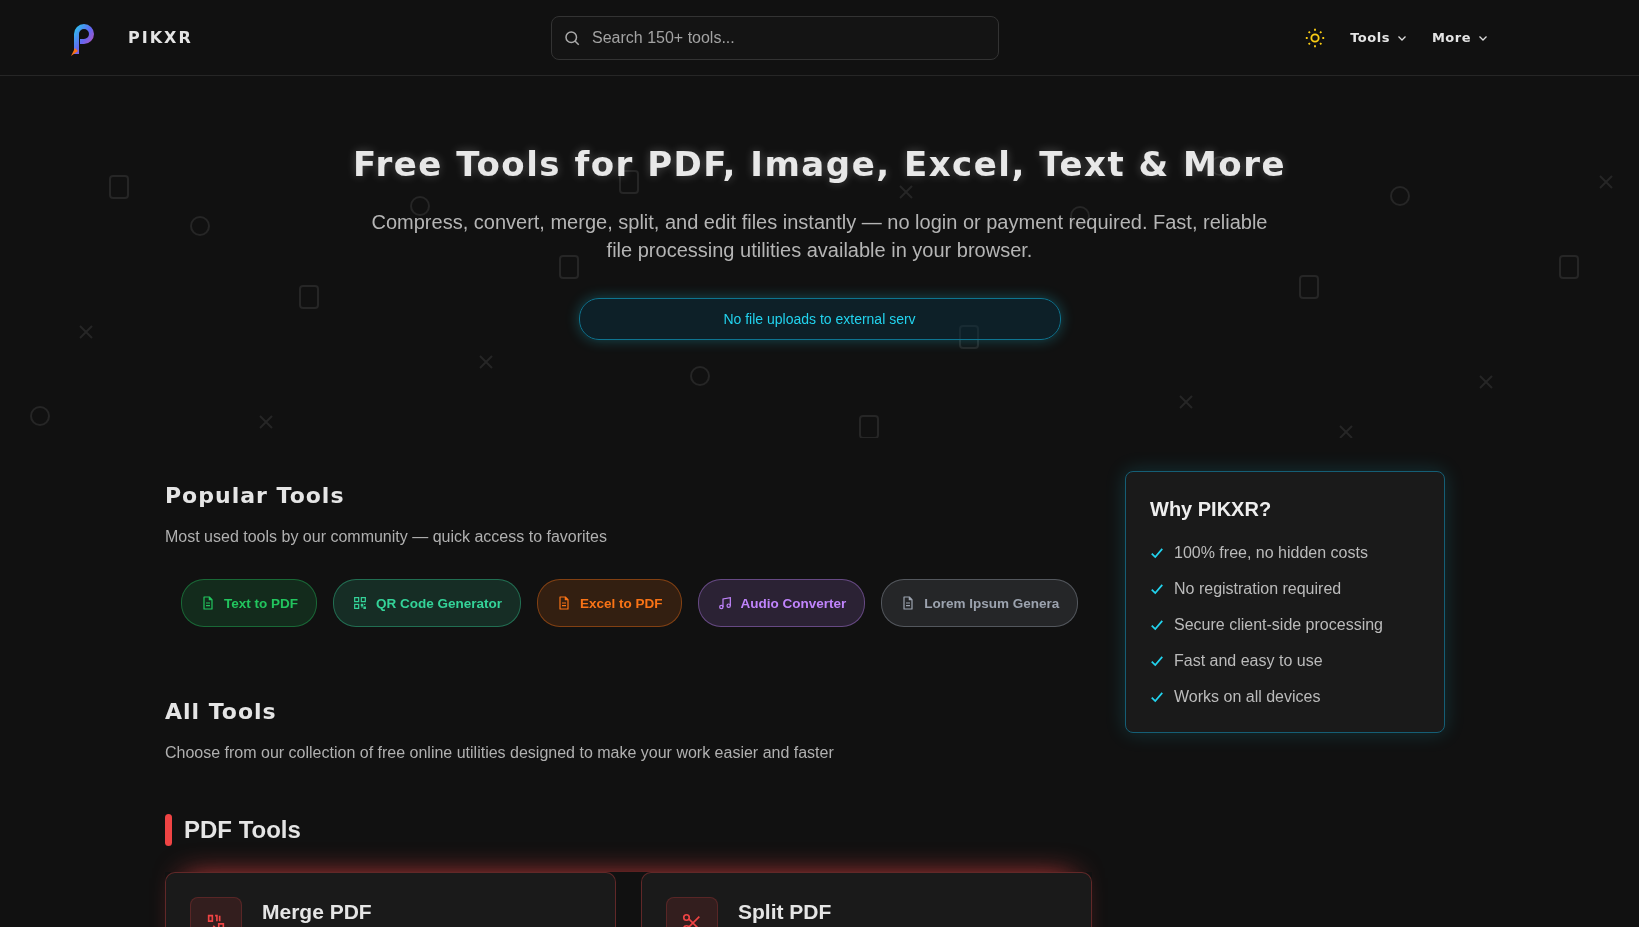  What do you see at coordinates (427, 603) in the screenshot?
I see `tool-chip: QR Code Generator` at bounding box center [427, 603].